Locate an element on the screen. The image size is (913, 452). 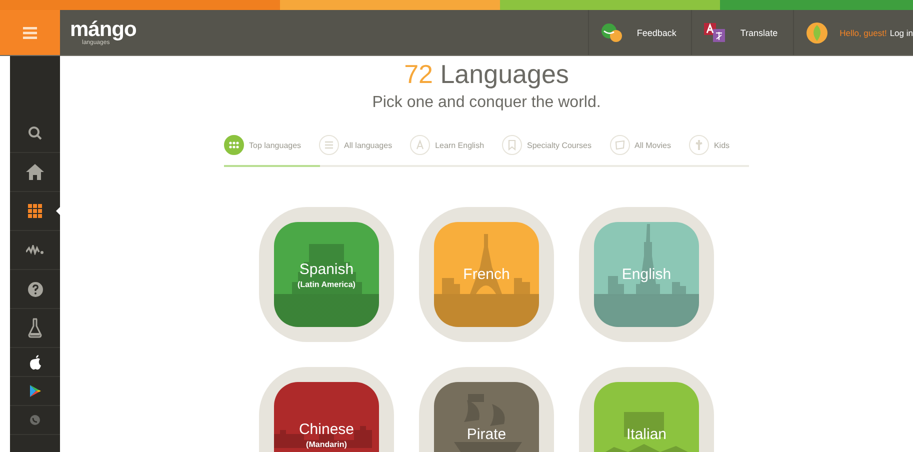
film-icon is located at coordinates (620, 145).